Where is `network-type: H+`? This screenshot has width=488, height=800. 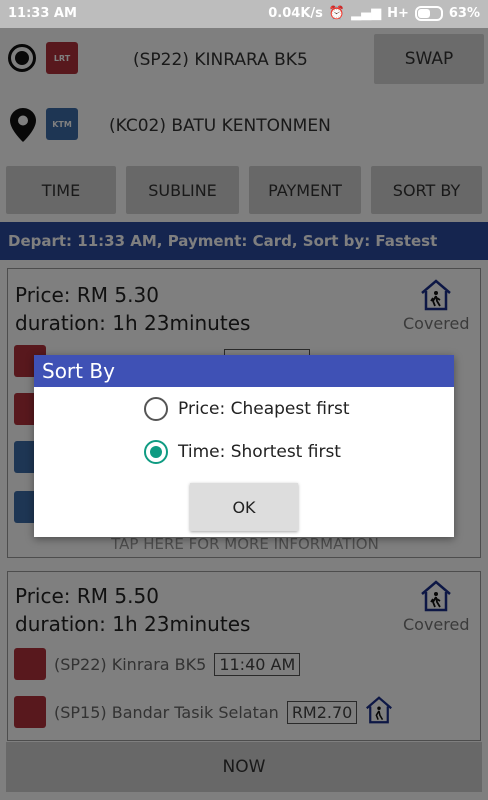 network-type: H+ is located at coordinates (398, 13).